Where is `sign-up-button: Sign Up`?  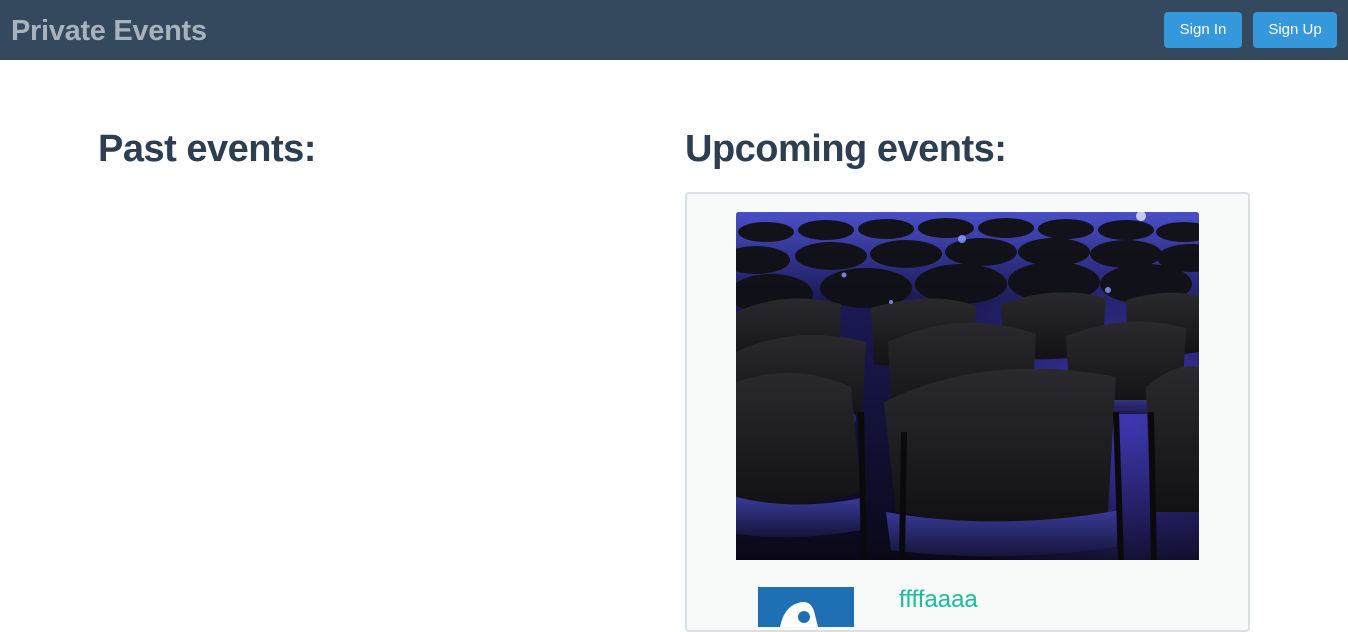 sign-up-button: Sign Up is located at coordinates (1295, 30).